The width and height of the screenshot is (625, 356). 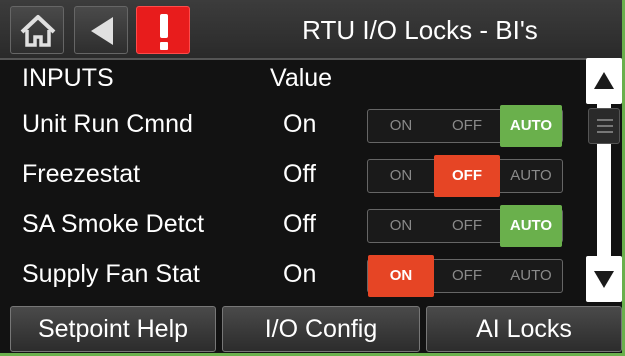 I want to click on io-config-button: I/O Config, so click(x=321, y=329).